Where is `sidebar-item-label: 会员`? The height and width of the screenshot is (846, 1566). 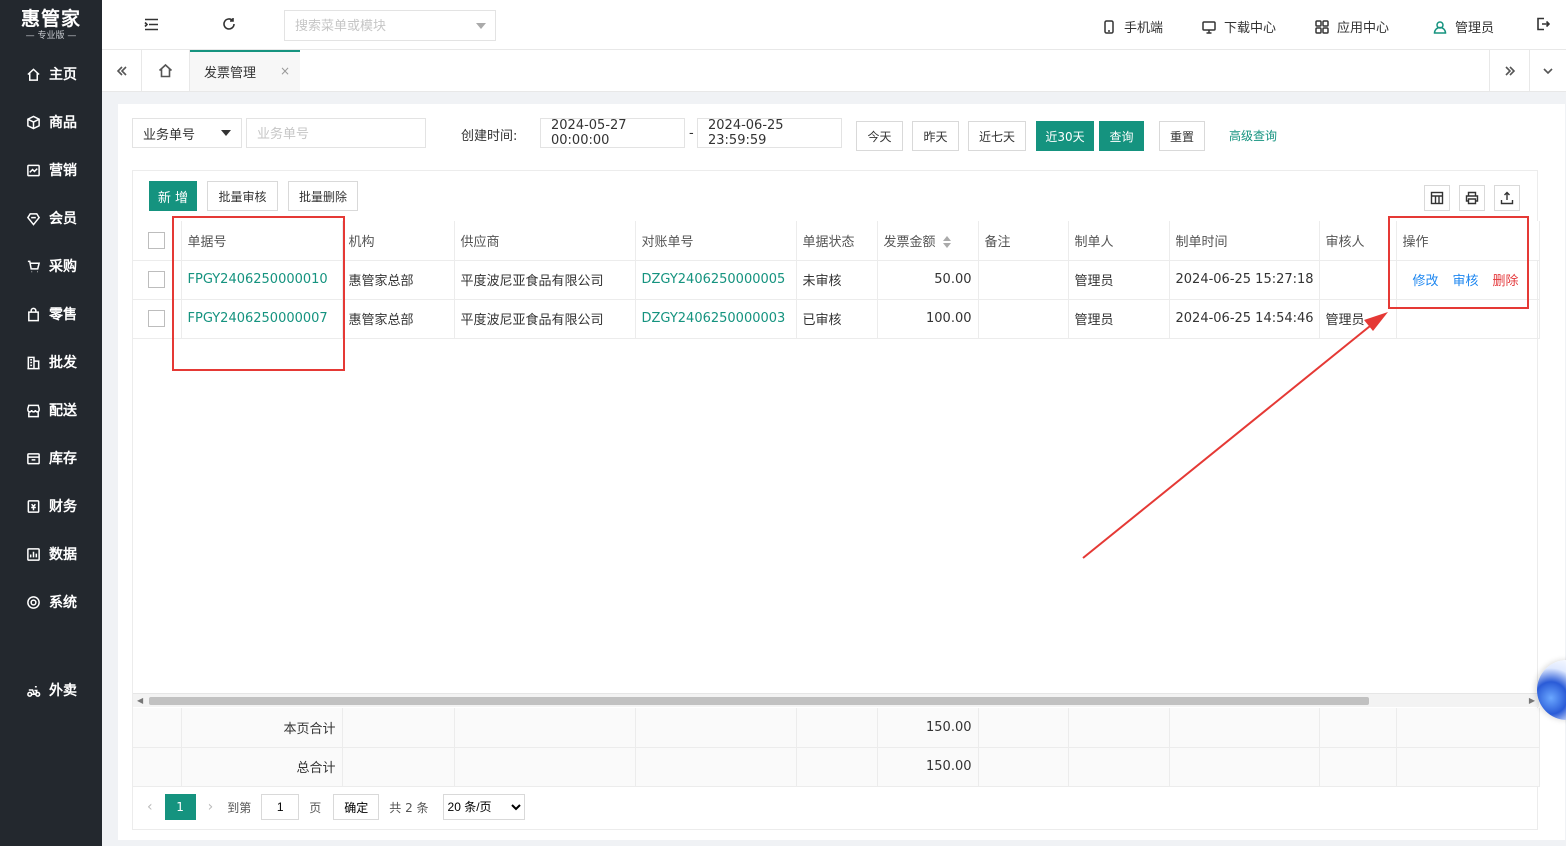
sidebar-item-label: 会员 is located at coordinates (63, 219).